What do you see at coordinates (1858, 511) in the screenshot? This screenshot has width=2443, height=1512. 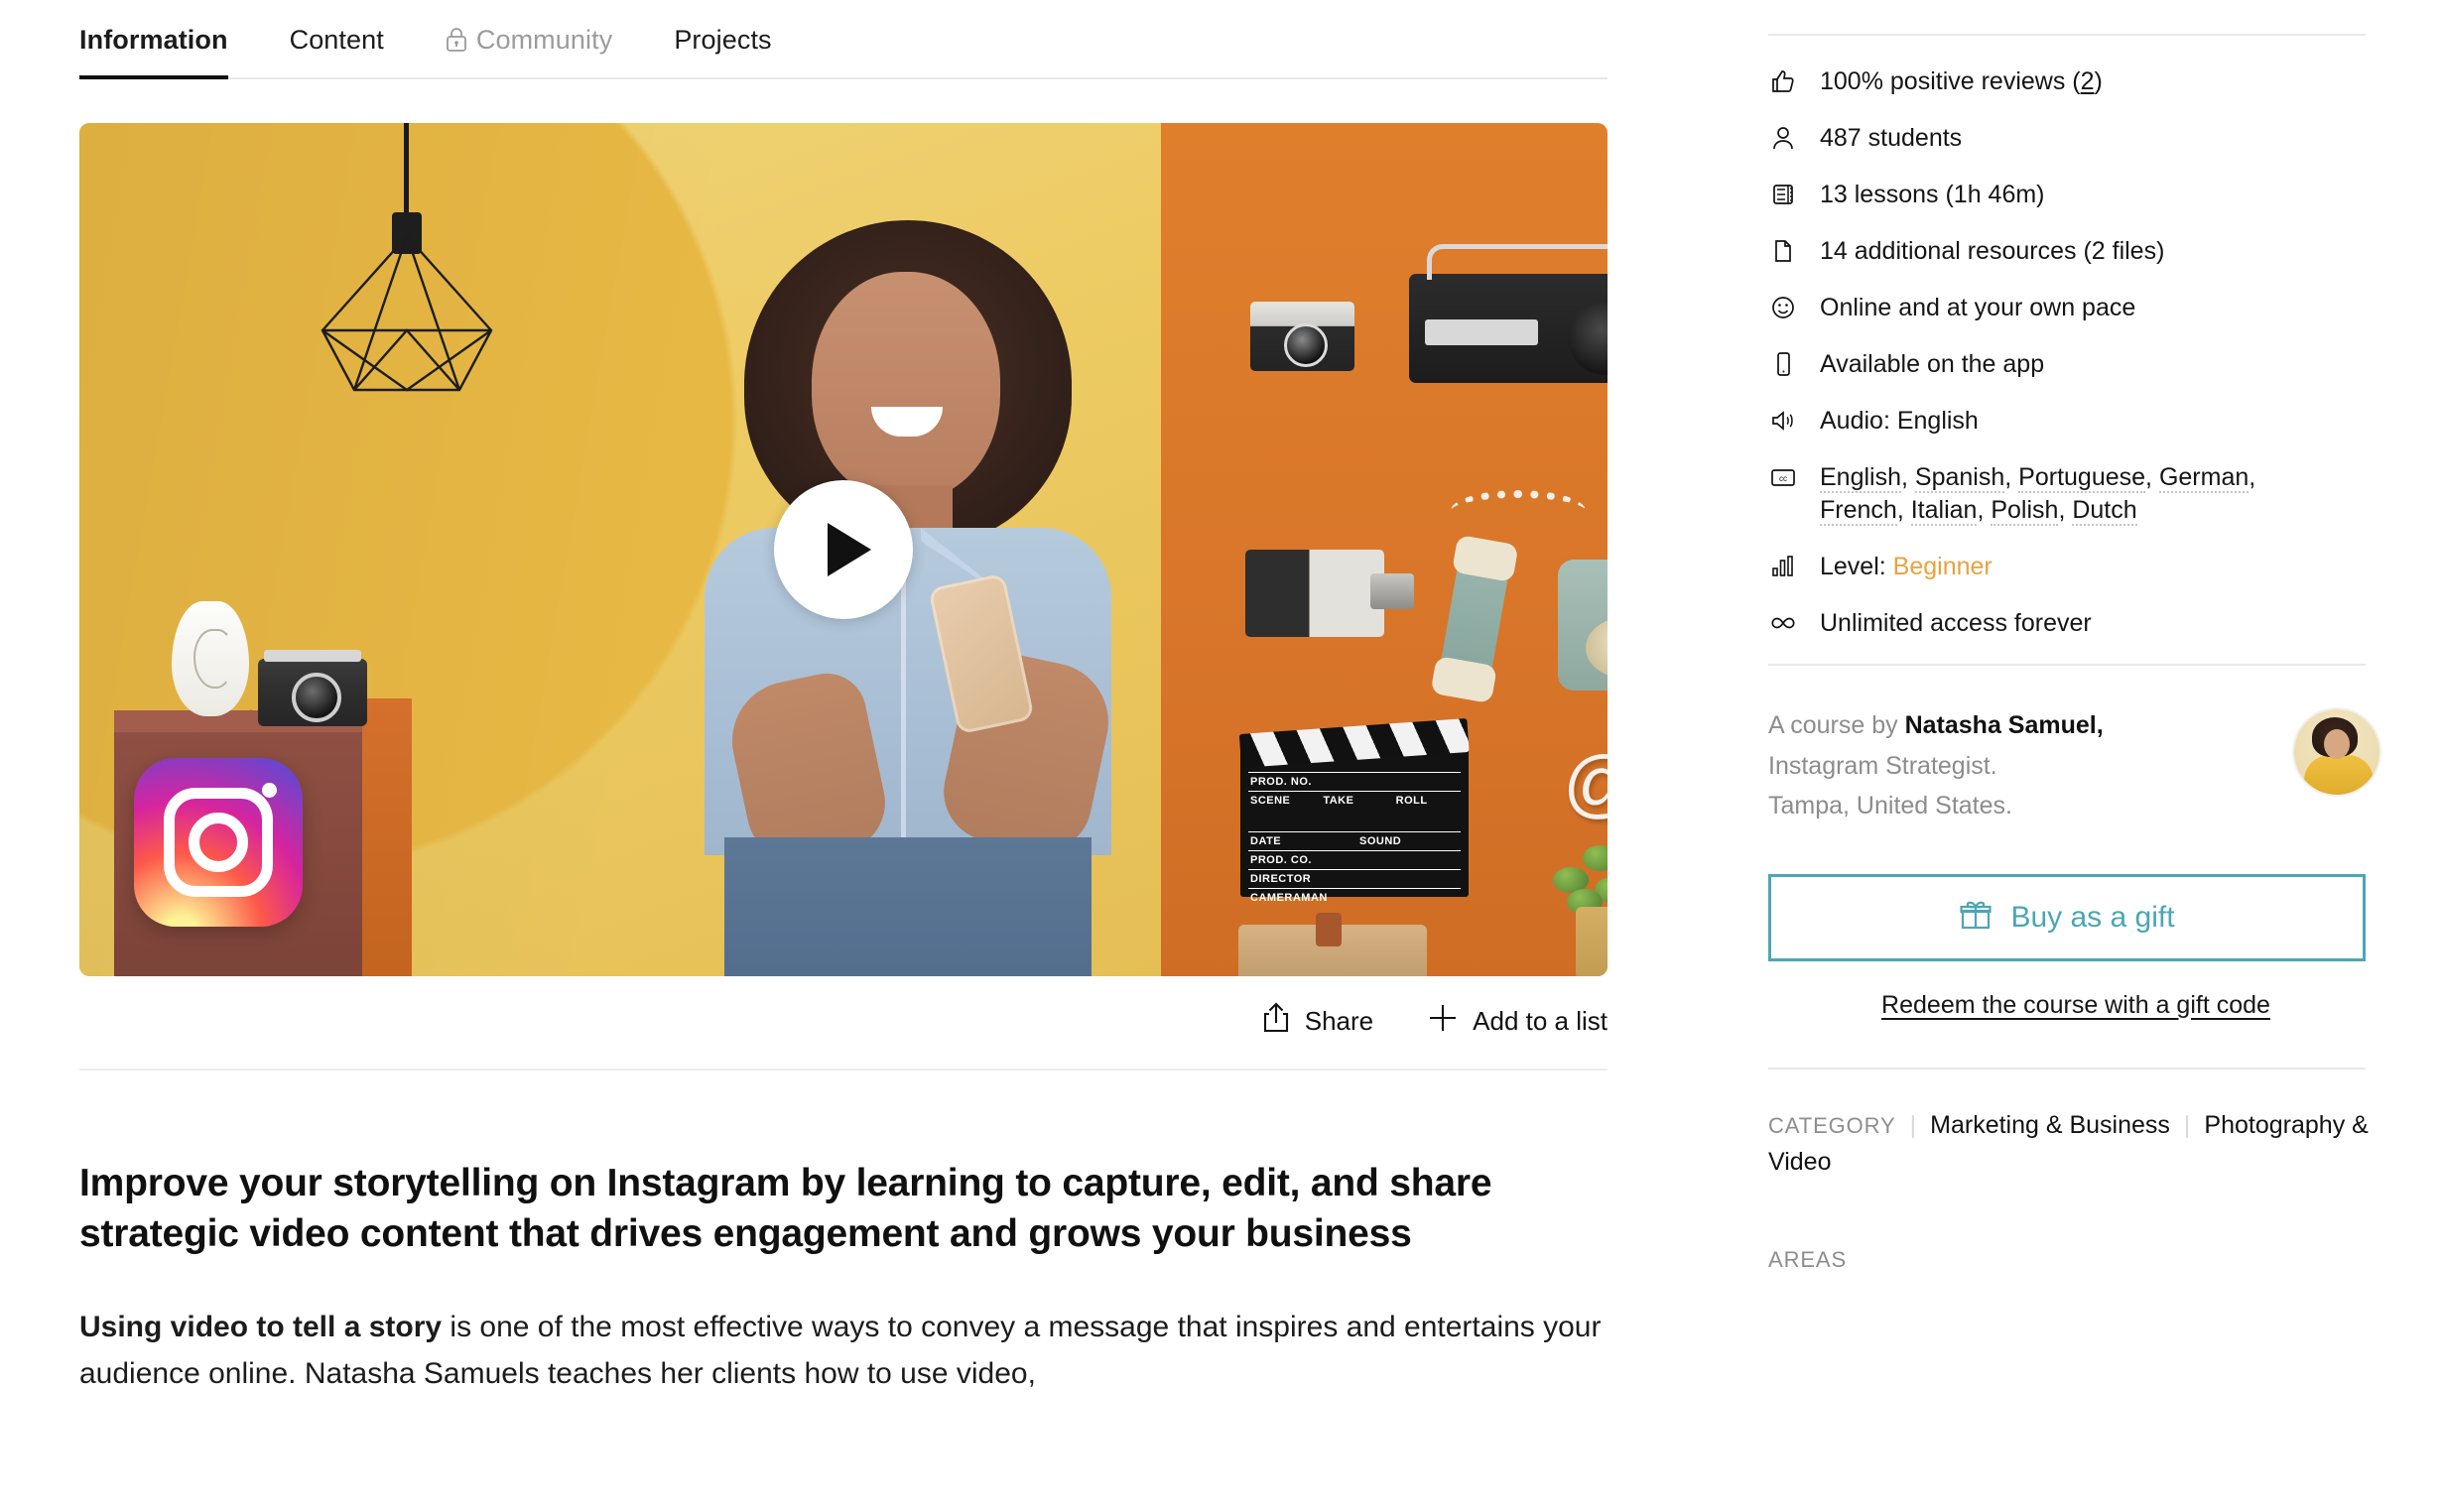 I see `subtitle-lang: French` at bounding box center [1858, 511].